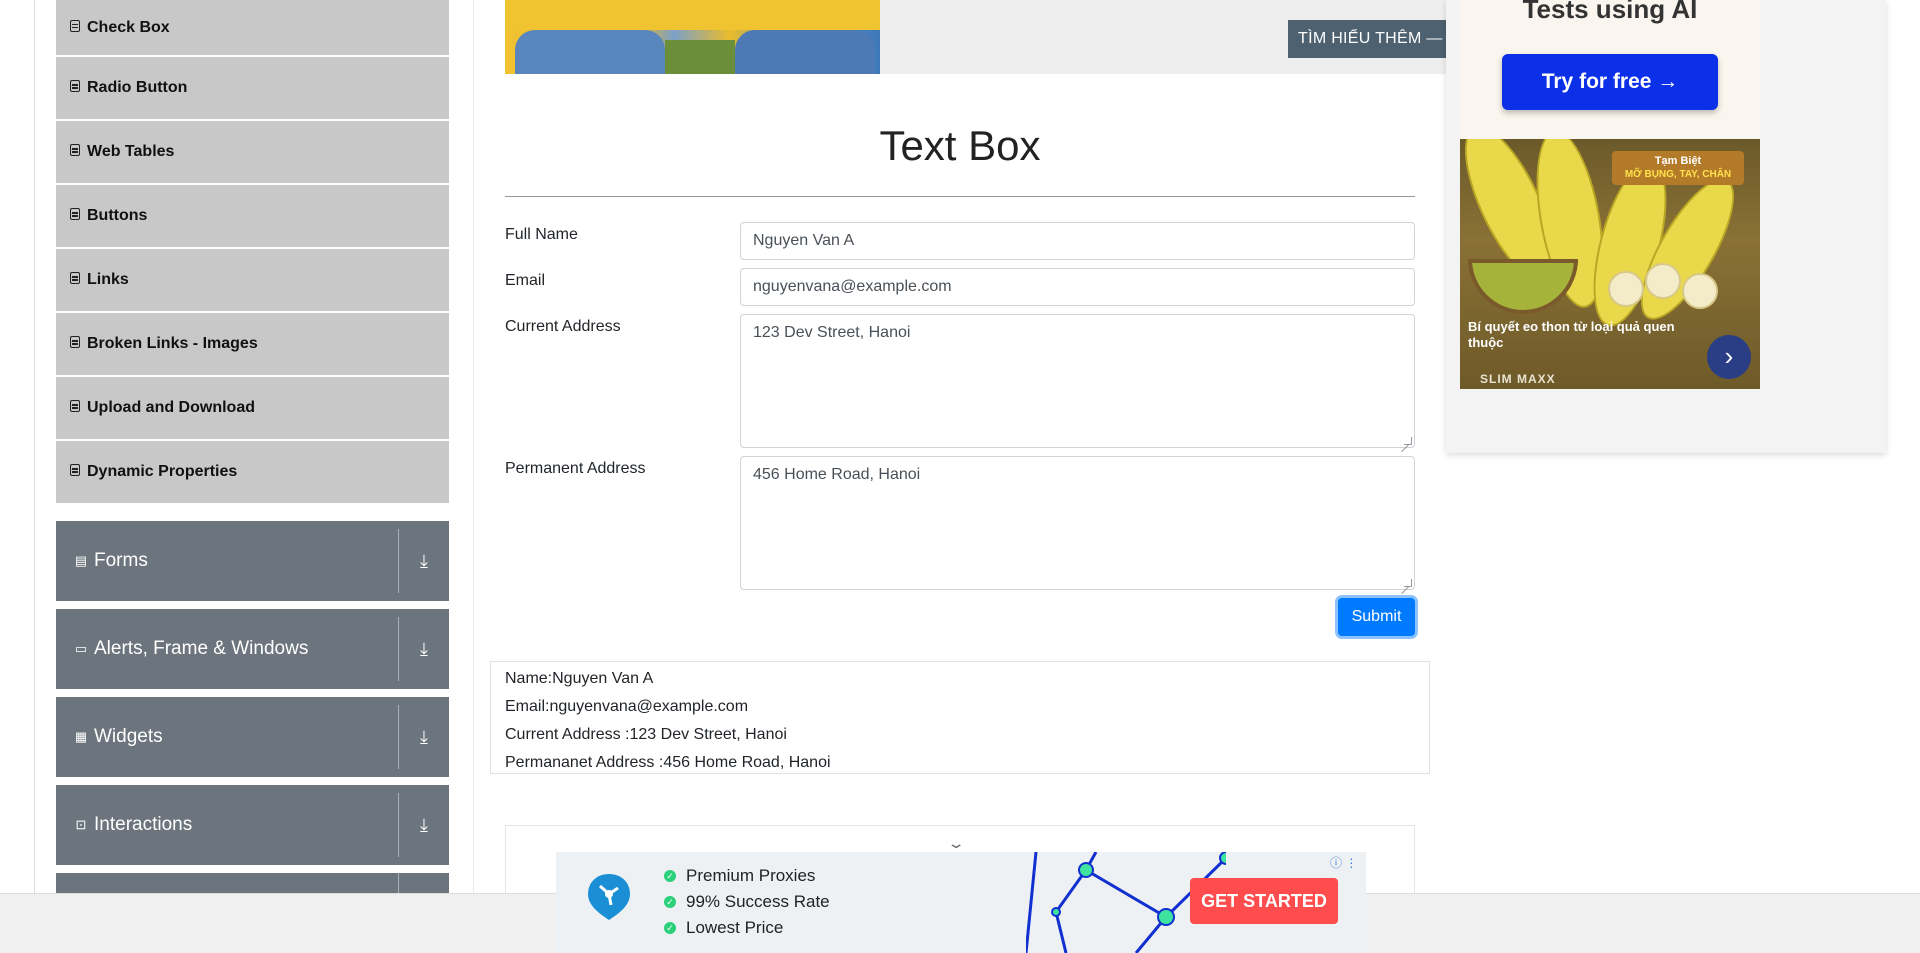 The width and height of the screenshot is (1920, 953). I want to click on email-label: Email, so click(525, 280).